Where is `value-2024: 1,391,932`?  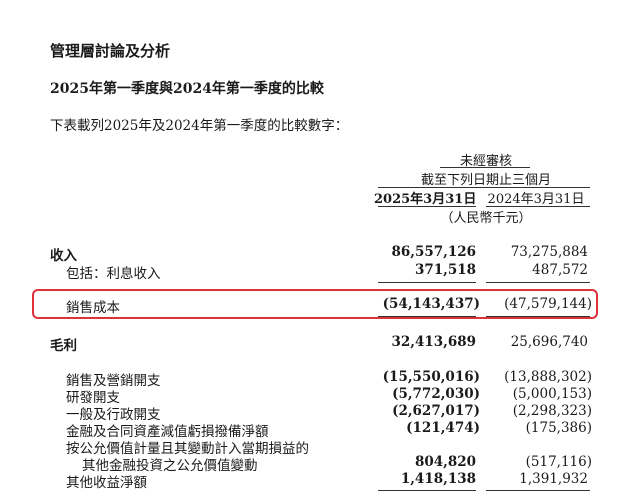 value-2024: 1,391,932 is located at coordinates (553, 479).